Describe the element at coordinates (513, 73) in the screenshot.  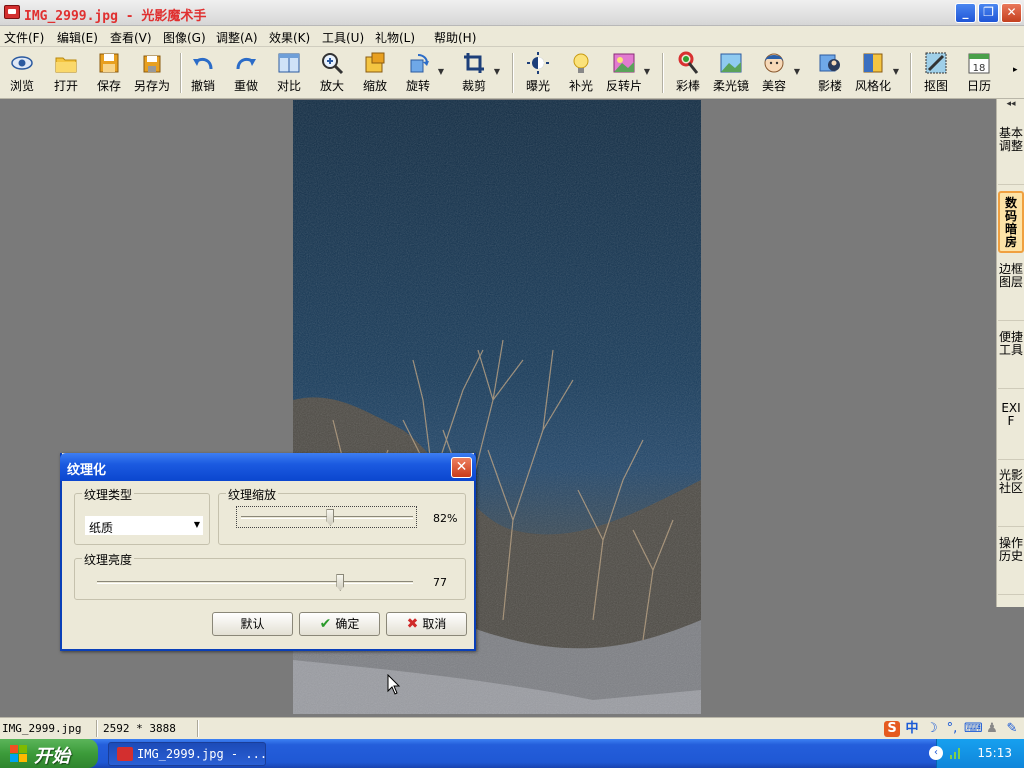
I see `toolbar-separator` at that location.